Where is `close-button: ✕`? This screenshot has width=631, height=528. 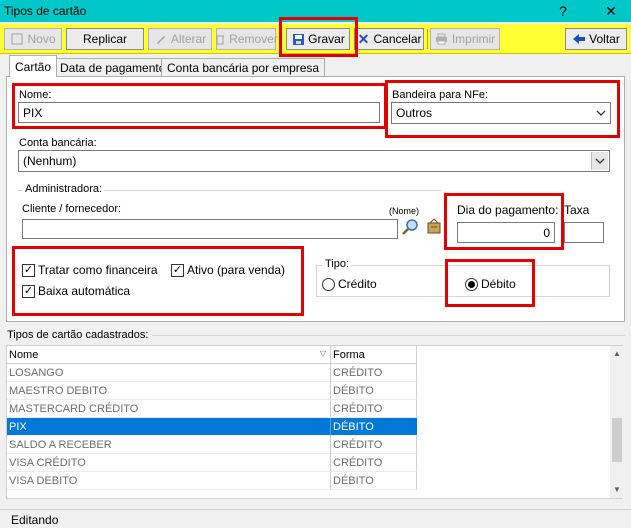 close-button: ✕ is located at coordinates (611, 11).